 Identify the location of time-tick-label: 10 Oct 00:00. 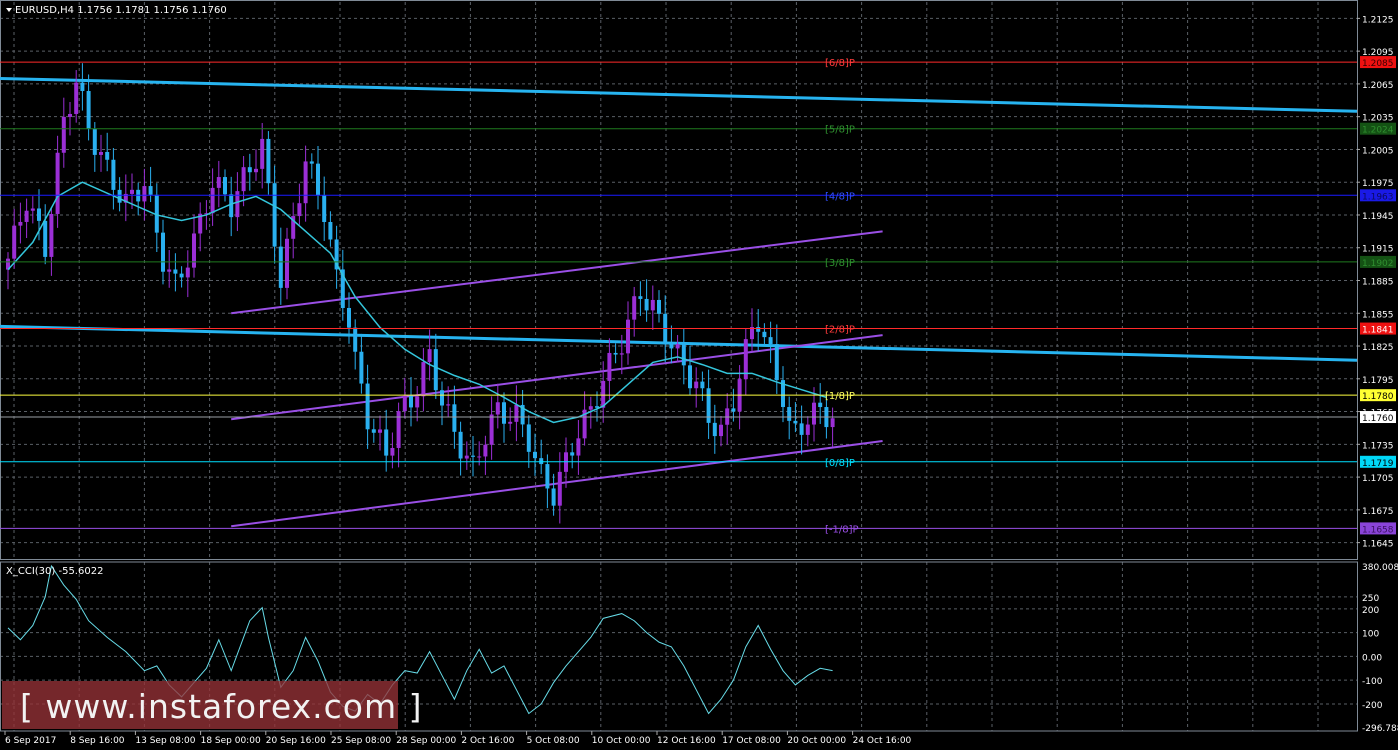
(621, 741).